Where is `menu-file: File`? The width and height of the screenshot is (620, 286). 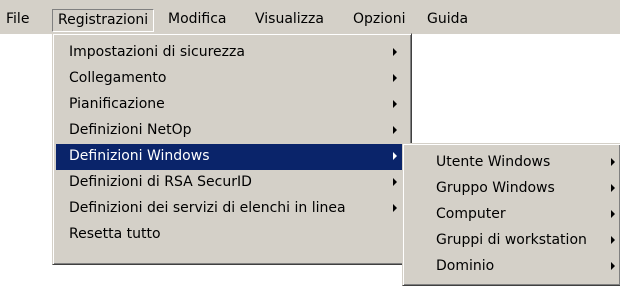 menu-file: File is located at coordinates (17, 20).